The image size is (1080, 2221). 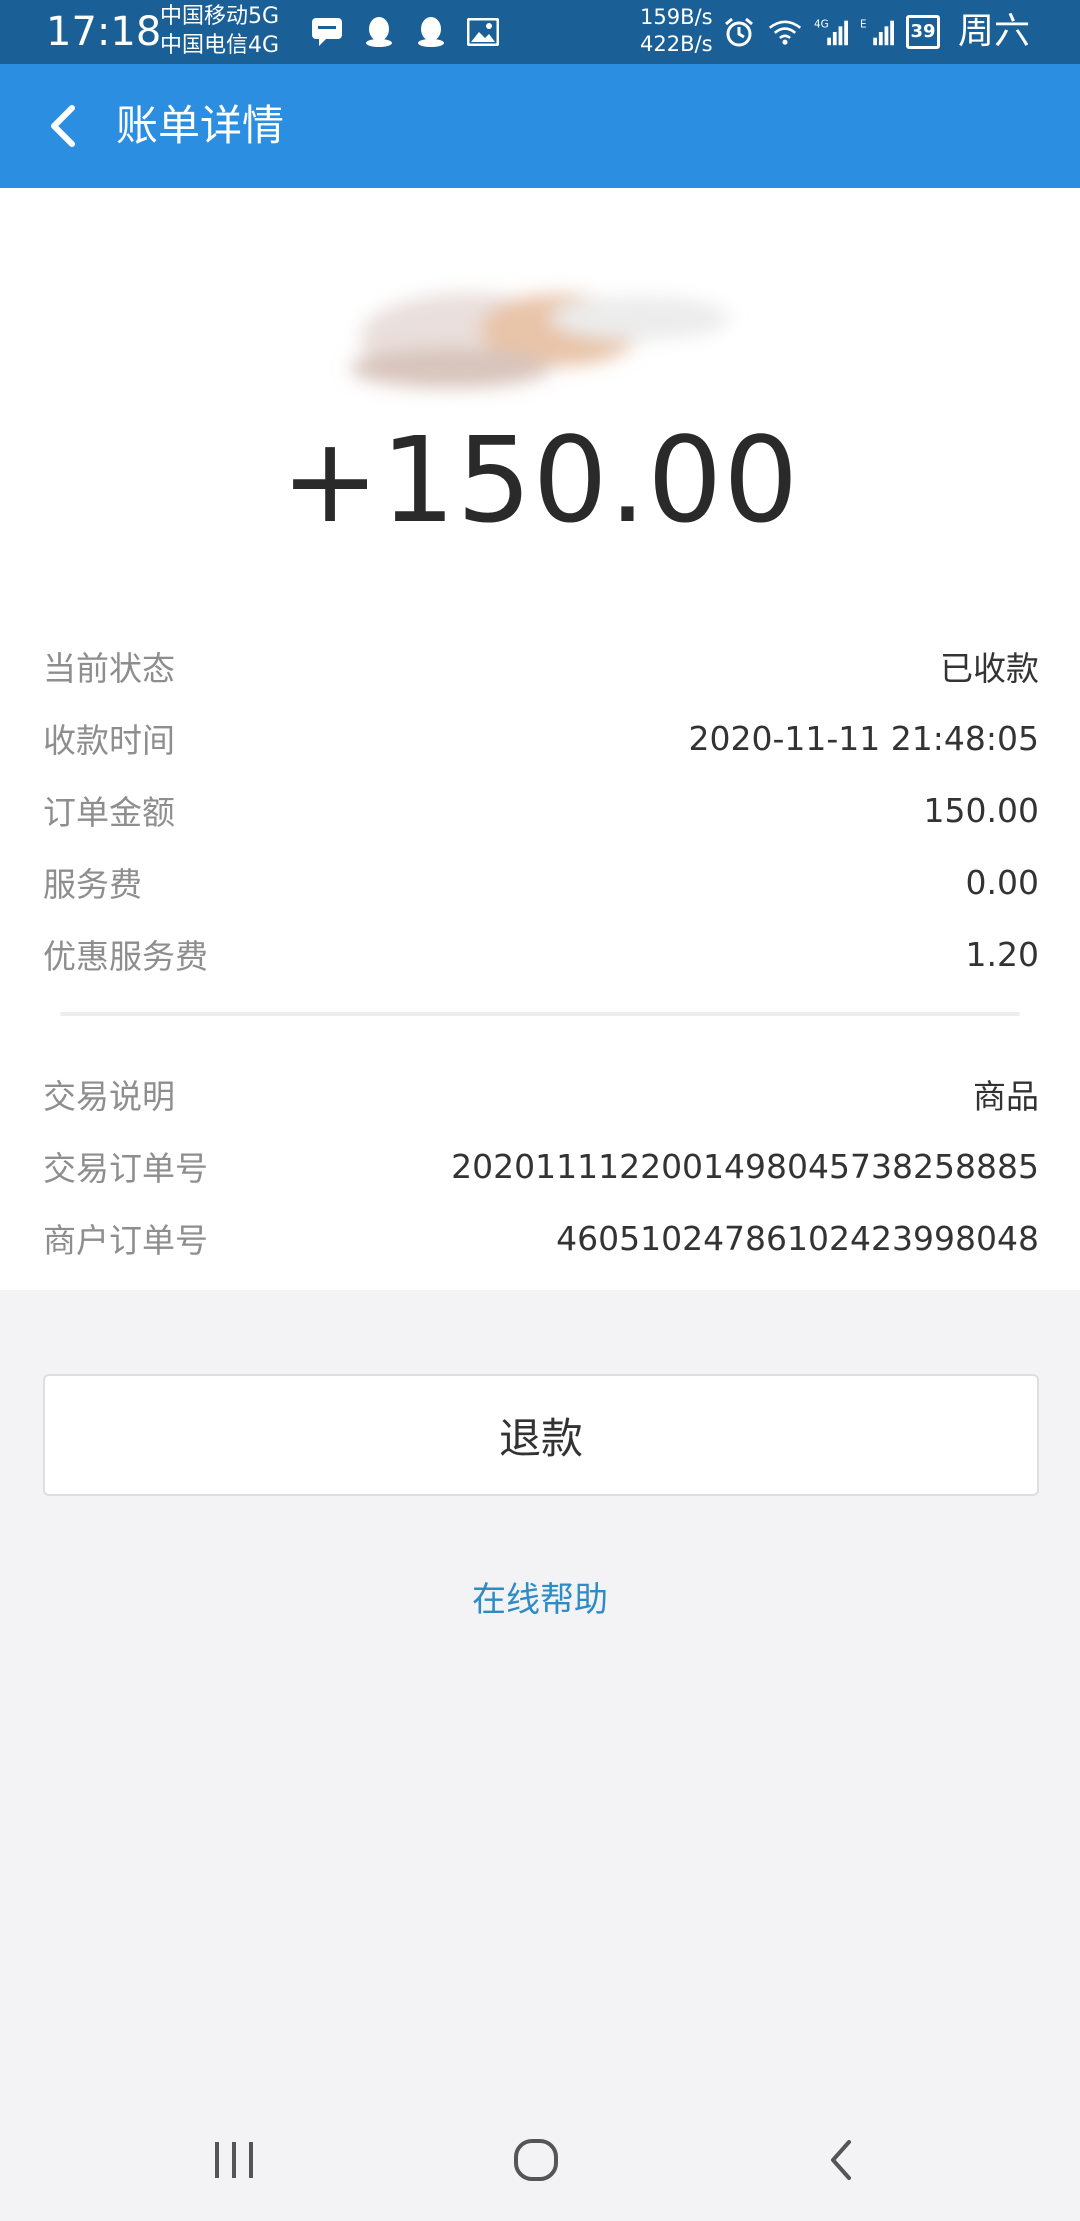 I want to click on detail-row: 优惠服务费 1.20, so click(x=541, y=954).